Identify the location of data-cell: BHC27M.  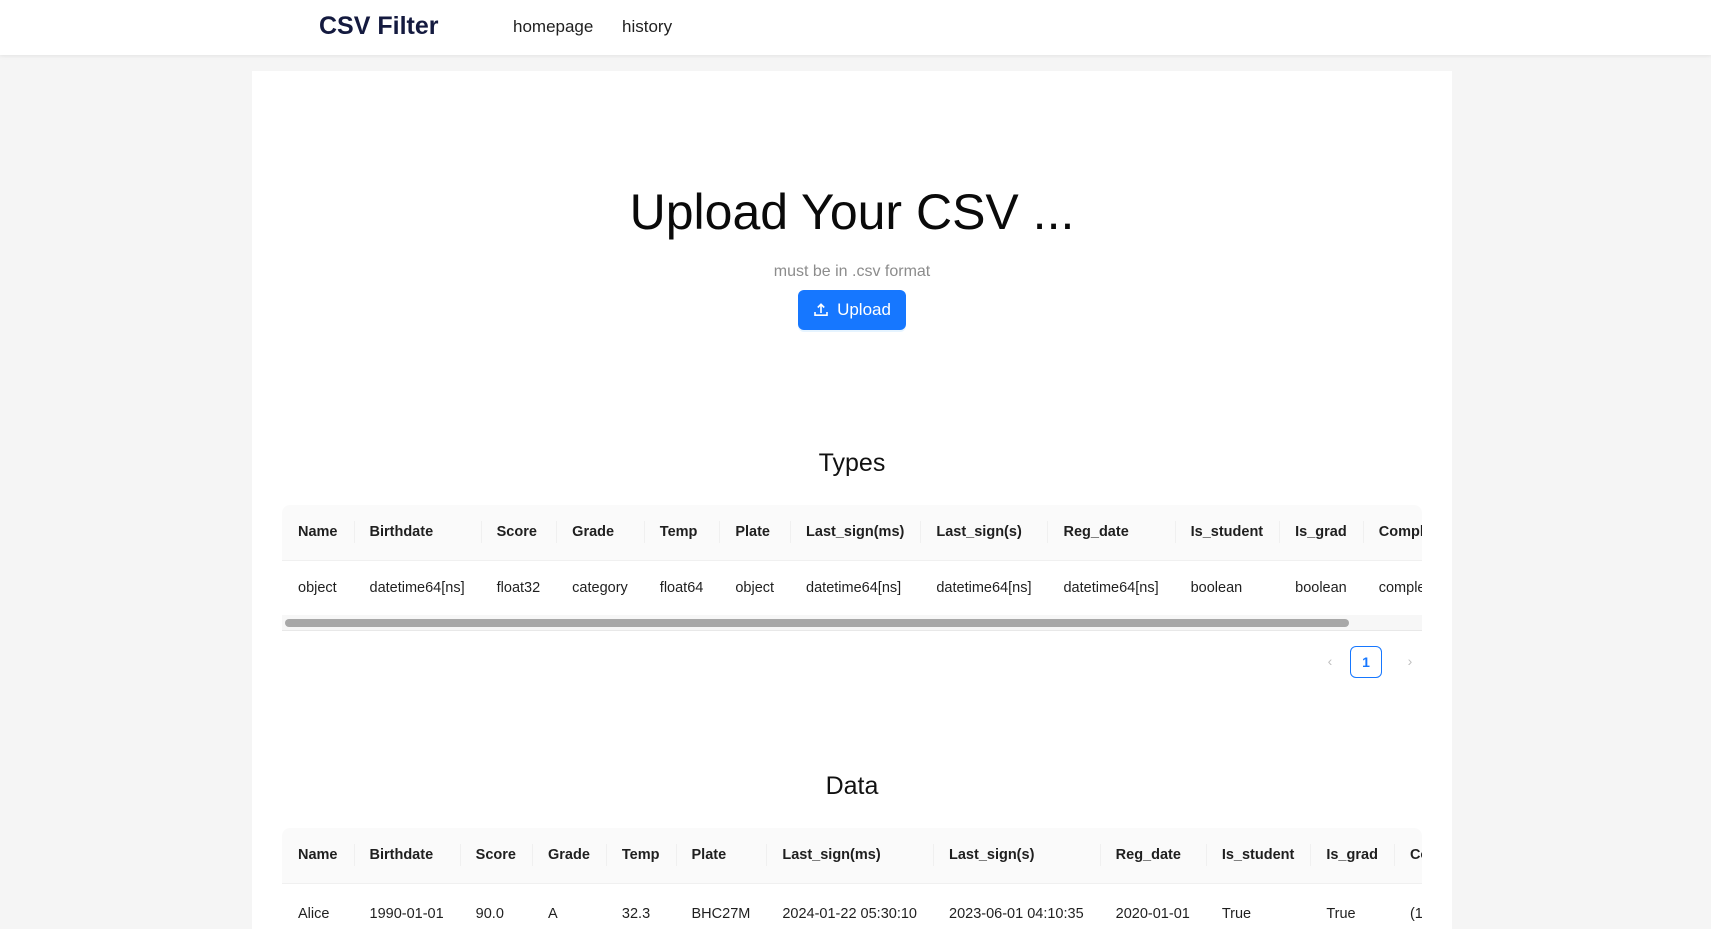
(721, 906).